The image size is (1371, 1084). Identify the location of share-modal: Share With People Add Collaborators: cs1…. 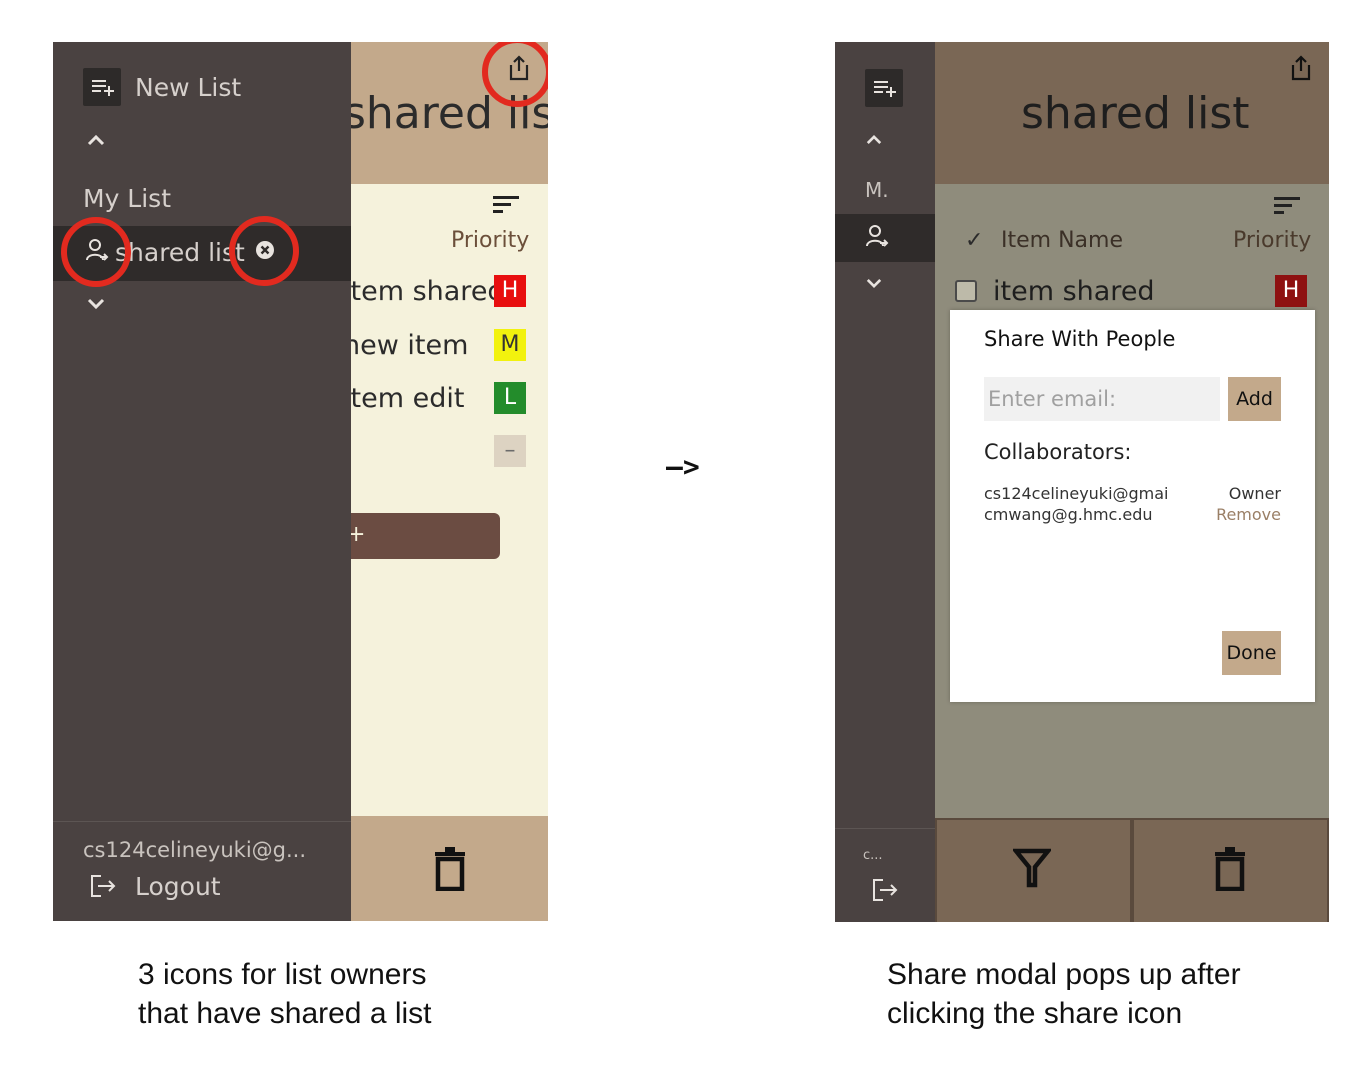
(1132, 506).